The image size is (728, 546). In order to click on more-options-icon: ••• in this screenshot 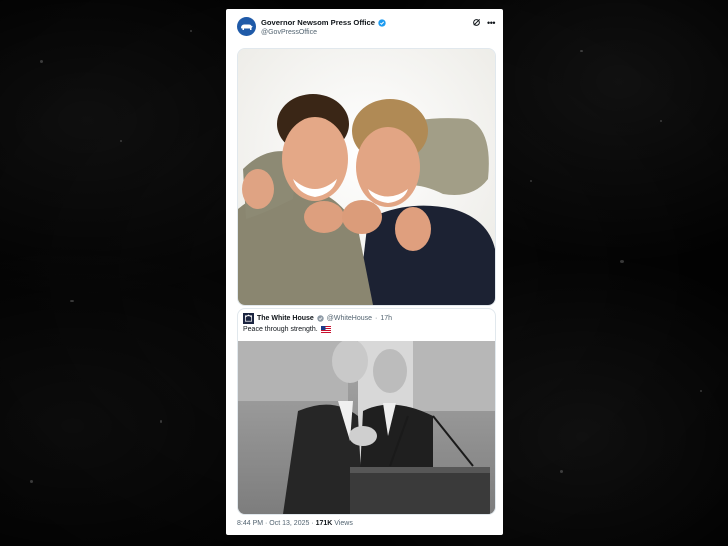, I will do `click(491, 22)`.